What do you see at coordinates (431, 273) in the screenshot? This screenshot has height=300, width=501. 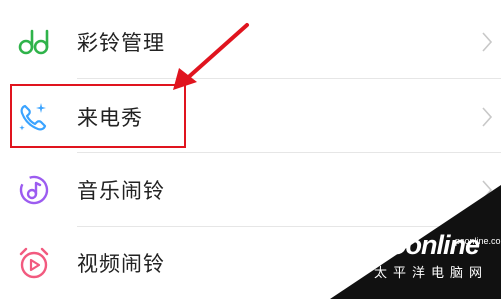 I see `watermark-subtitle: 太平洋电脑网` at bounding box center [431, 273].